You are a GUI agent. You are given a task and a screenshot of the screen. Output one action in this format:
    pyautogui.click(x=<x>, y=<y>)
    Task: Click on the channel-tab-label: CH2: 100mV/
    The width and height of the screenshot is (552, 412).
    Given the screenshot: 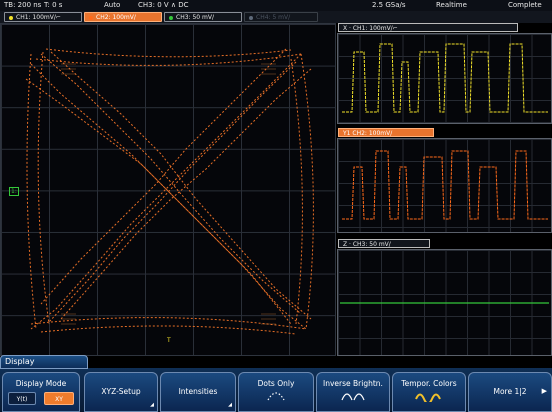 What is the action you would take?
    pyautogui.click(x=116, y=17)
    